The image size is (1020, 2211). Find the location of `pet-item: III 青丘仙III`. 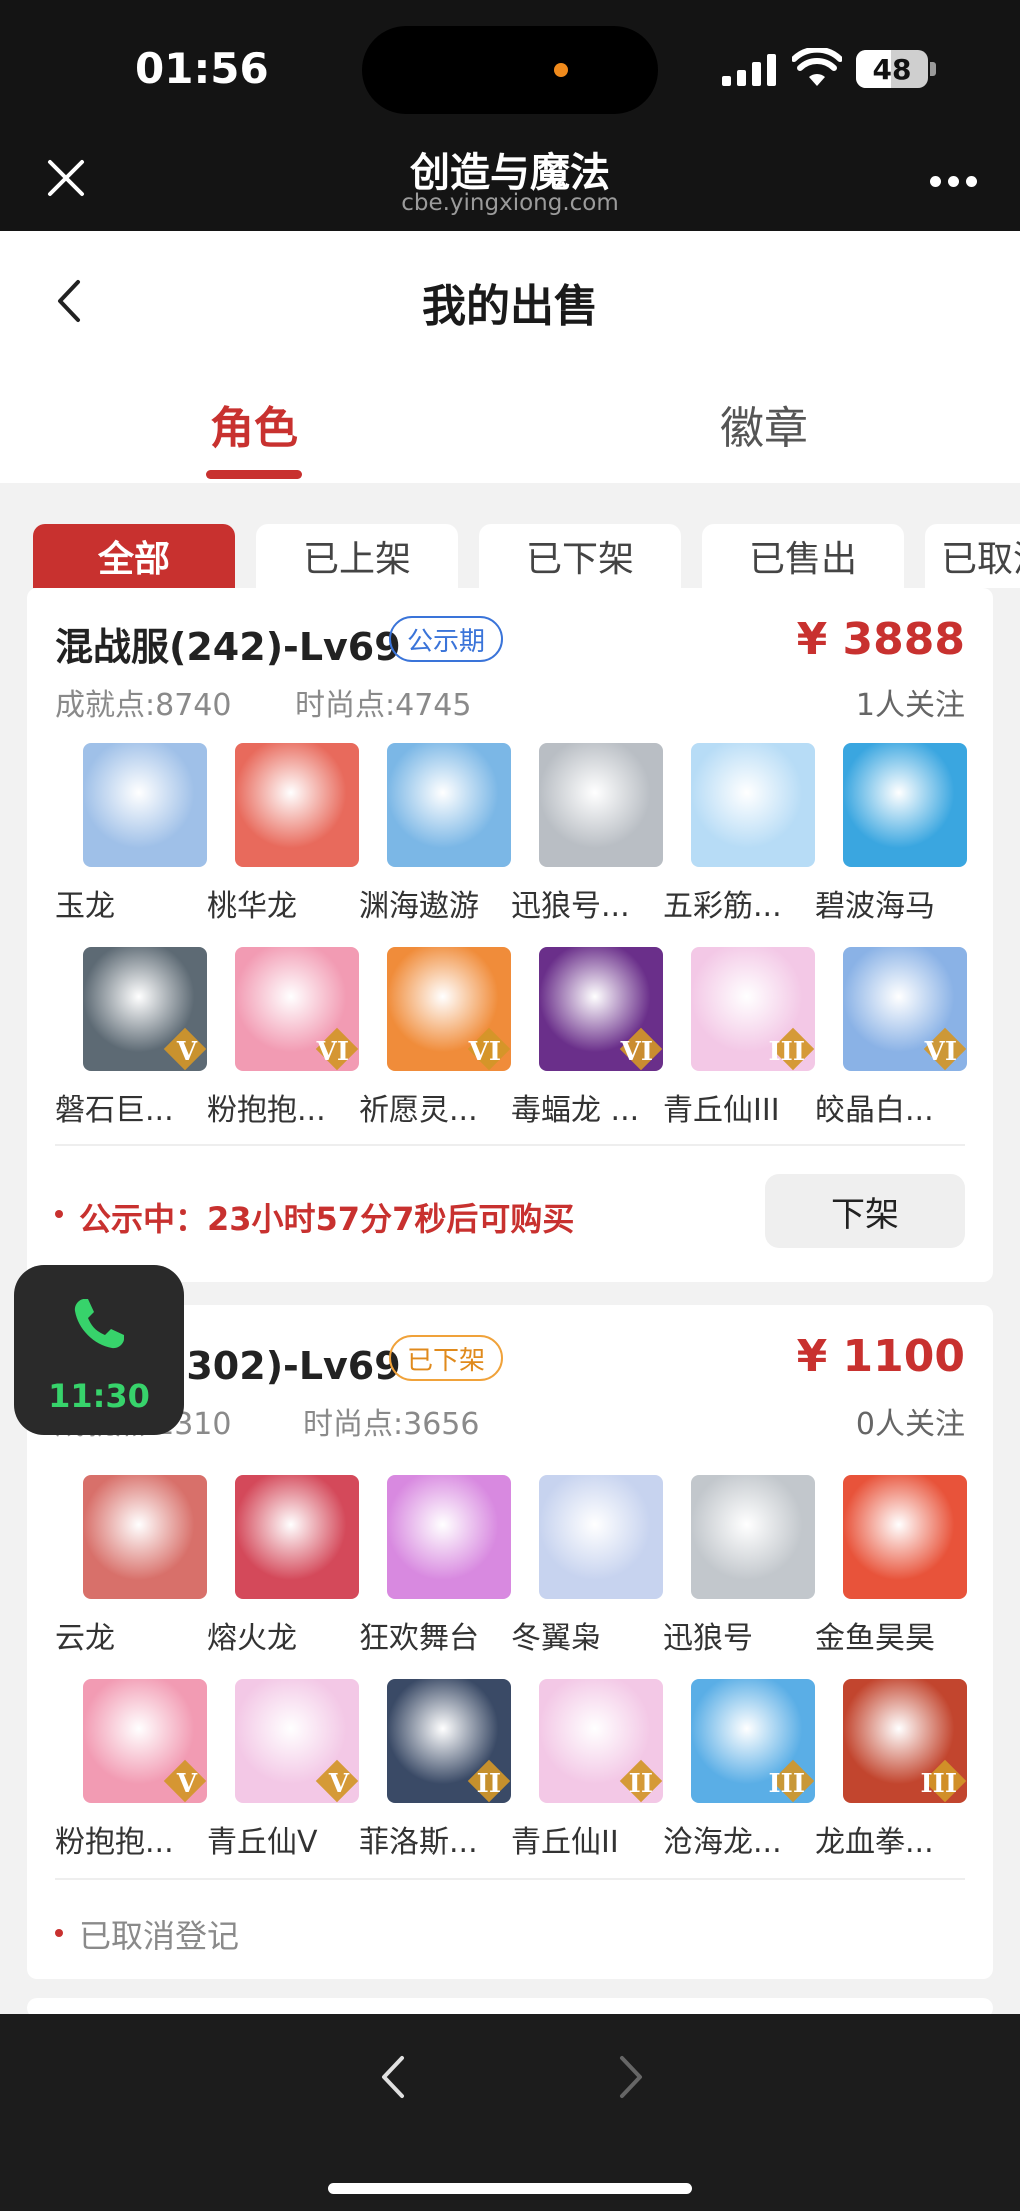

pet-item: III 青丘仙III is located at coordinates (739, 1038).